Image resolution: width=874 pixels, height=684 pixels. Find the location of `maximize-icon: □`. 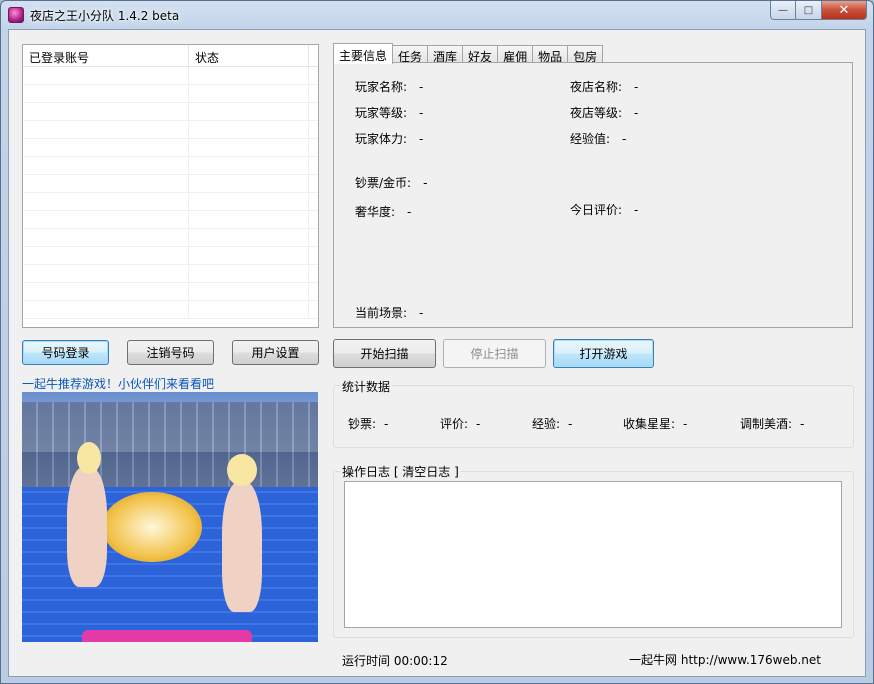

maximize-icon: □ is located at coordinates (808, 10).